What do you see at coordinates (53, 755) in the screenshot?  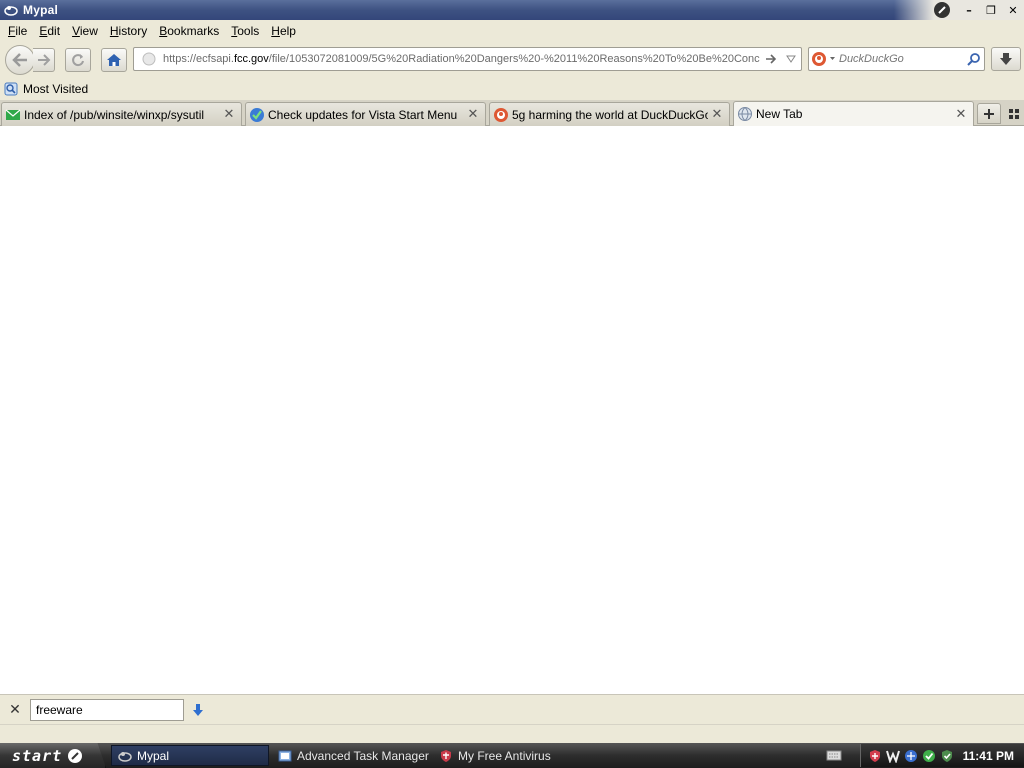 I see `start-button: start` at bounding box center [53, 755].